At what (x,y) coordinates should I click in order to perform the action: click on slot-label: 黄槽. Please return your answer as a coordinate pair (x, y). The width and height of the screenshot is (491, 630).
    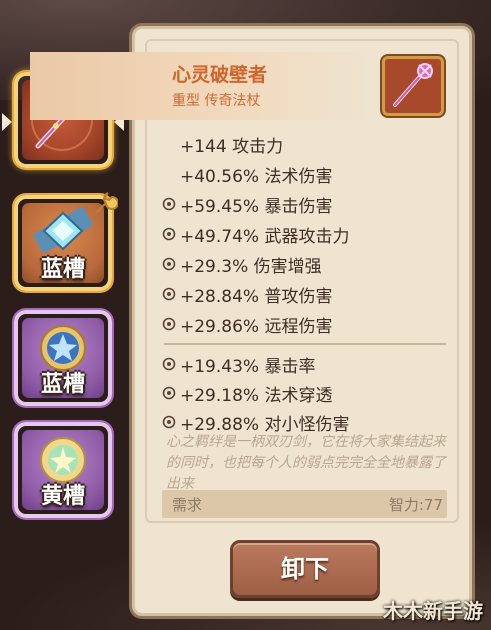
    Looking at the image, I should click on (62, 496).